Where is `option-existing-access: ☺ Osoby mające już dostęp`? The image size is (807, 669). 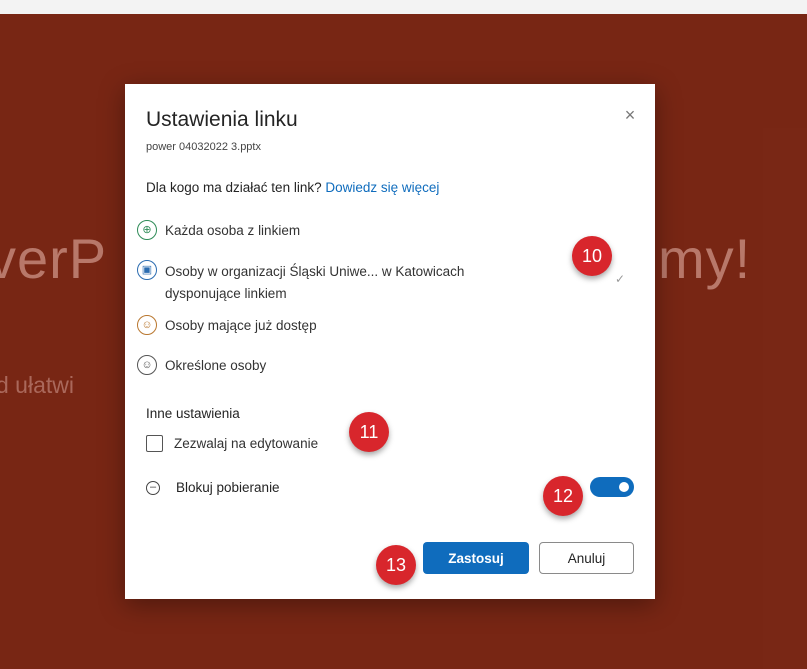
option-existing-access: ☺ Osoby mające już dostęp is located at coordinates (387, 326).